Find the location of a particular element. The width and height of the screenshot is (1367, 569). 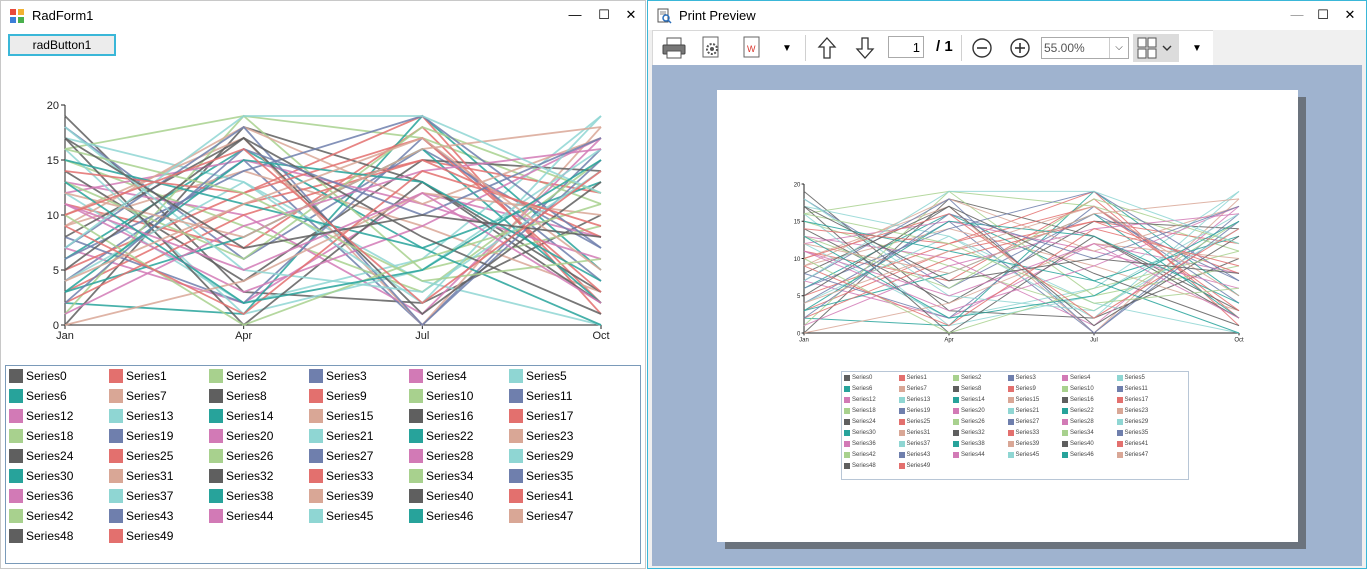

legend-label: Series44 is located at coordinates (250, 516).